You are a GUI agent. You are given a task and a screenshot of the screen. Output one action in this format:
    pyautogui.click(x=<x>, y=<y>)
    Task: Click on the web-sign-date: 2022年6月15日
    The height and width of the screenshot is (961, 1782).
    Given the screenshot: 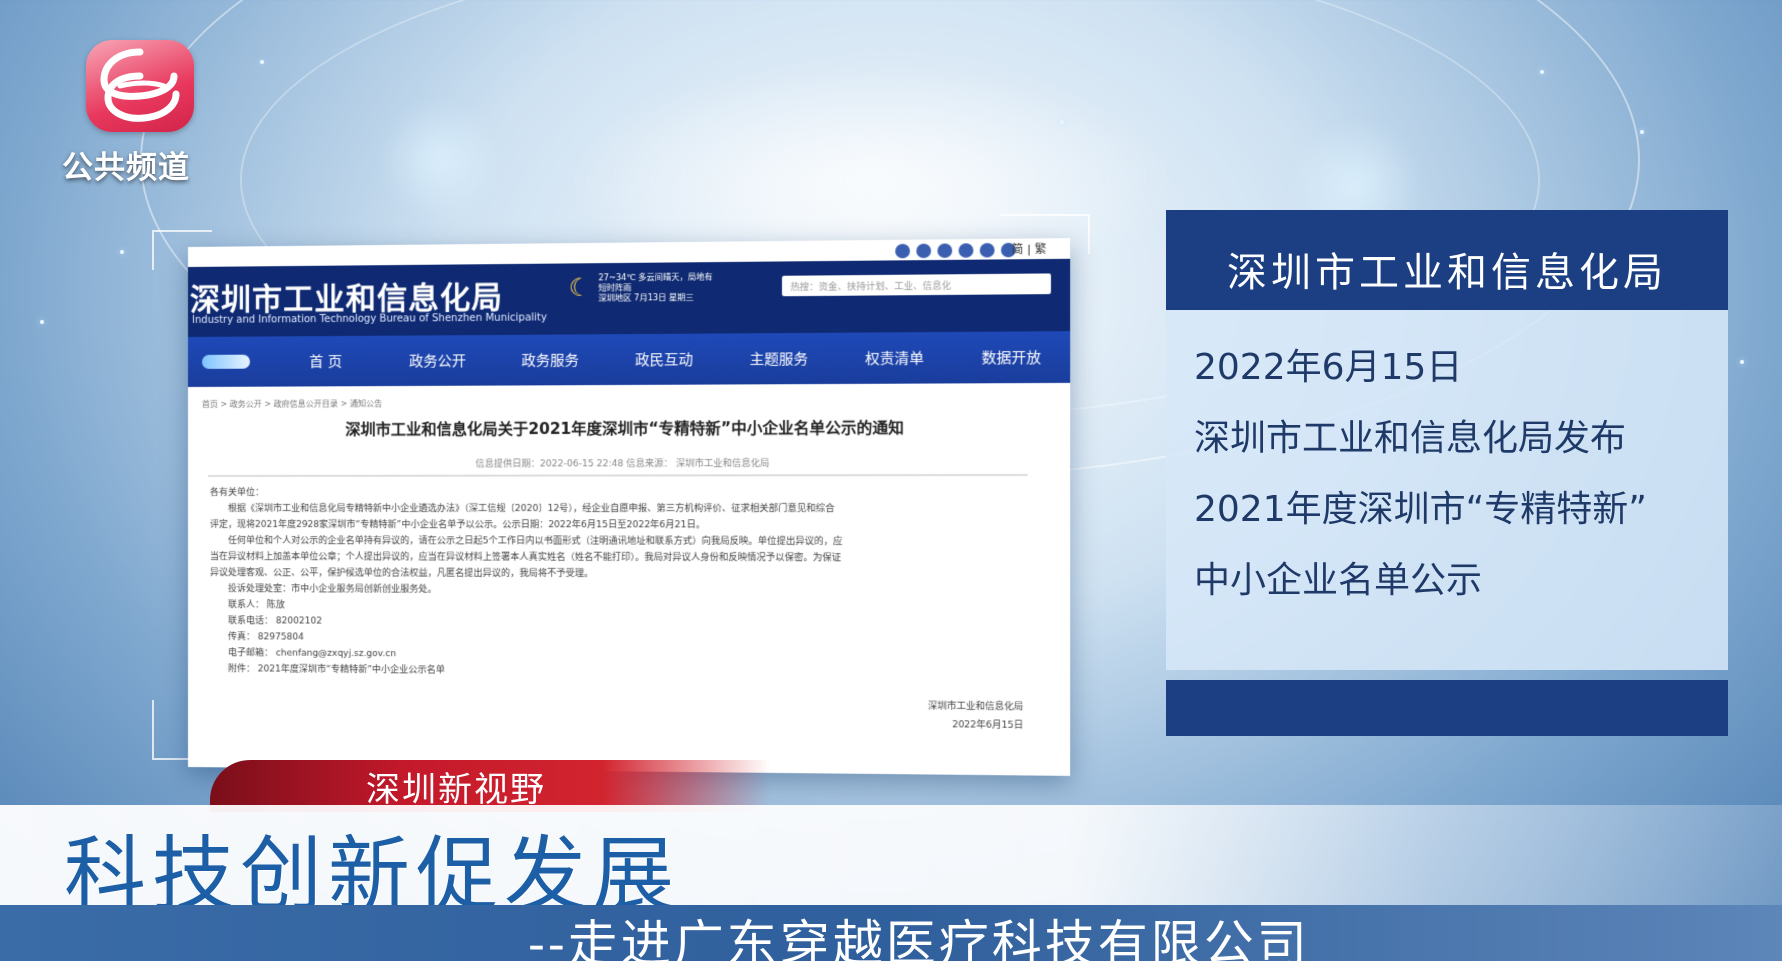 What is the action you would take?
    pyautogui.click(x=988, y=726)
    